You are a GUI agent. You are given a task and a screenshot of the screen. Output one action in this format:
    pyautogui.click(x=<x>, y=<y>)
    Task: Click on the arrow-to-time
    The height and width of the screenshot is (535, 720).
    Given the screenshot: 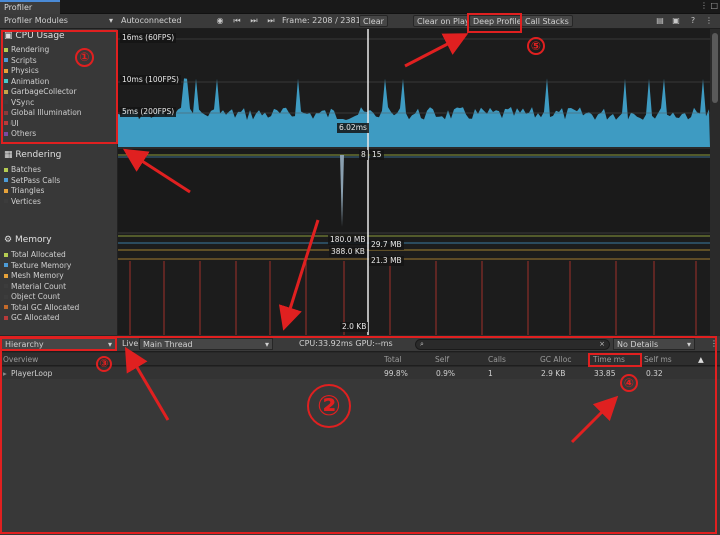 What is the action you would take?
    pyautogui.click(x=594, y=419)
    